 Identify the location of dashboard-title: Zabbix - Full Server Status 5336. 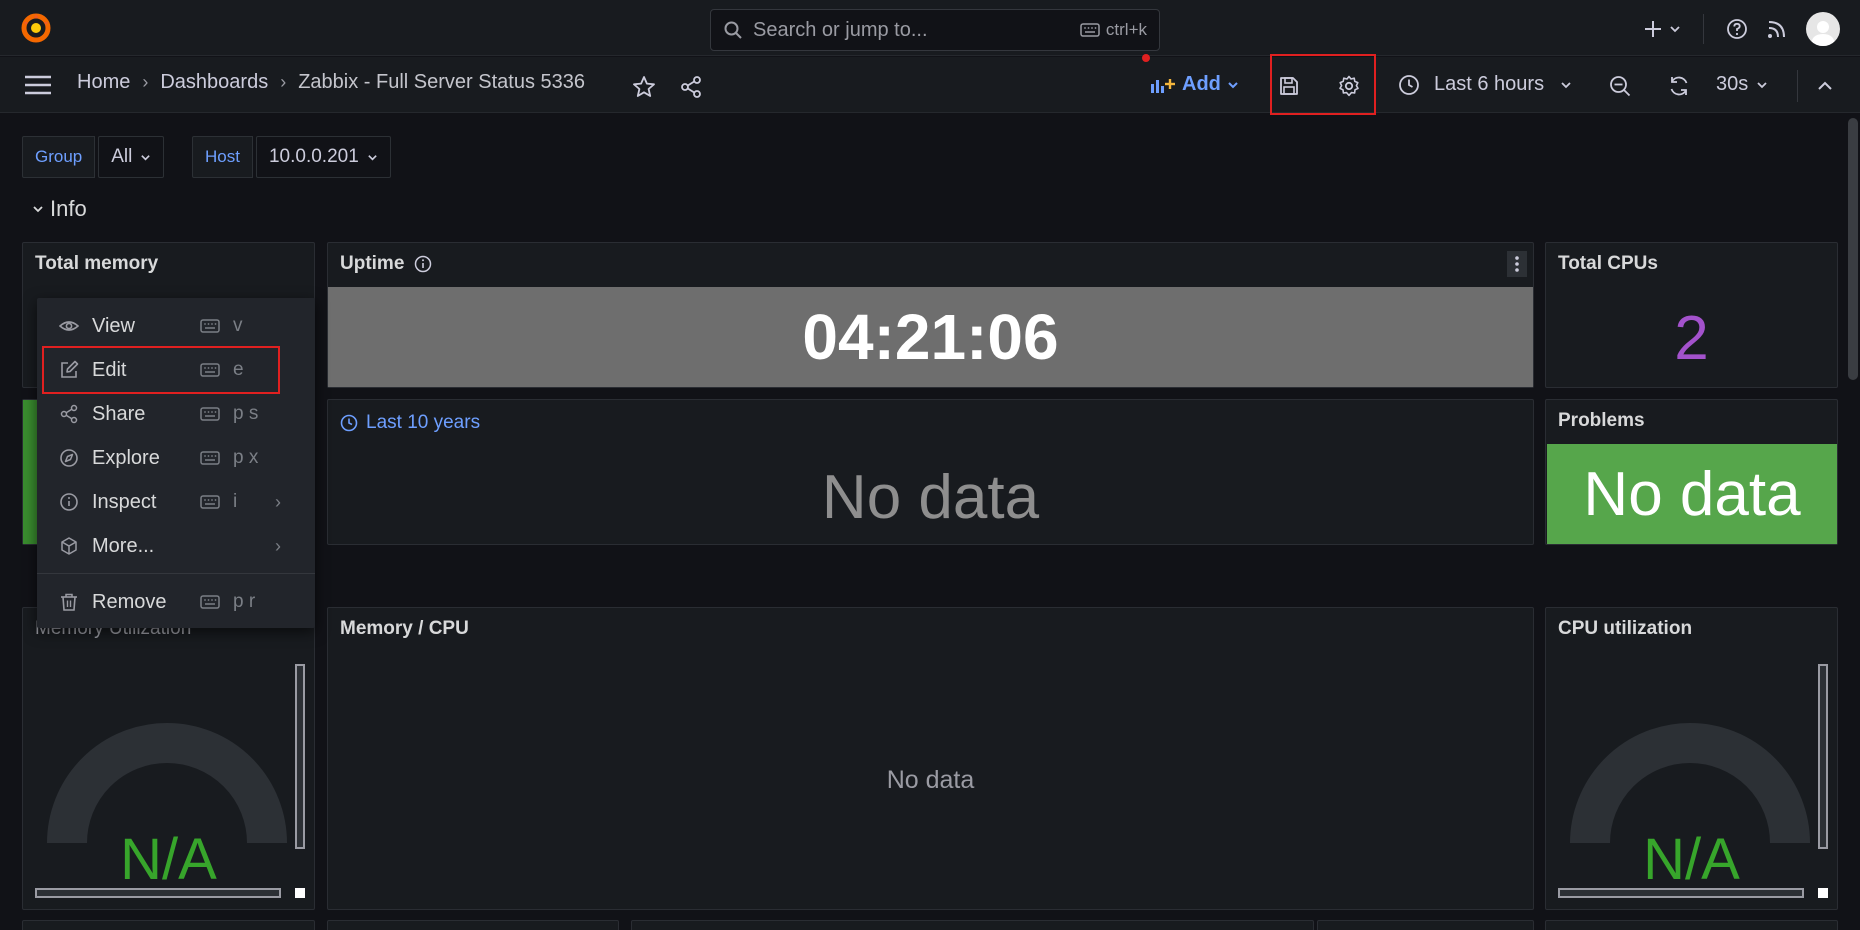
(441, 82).